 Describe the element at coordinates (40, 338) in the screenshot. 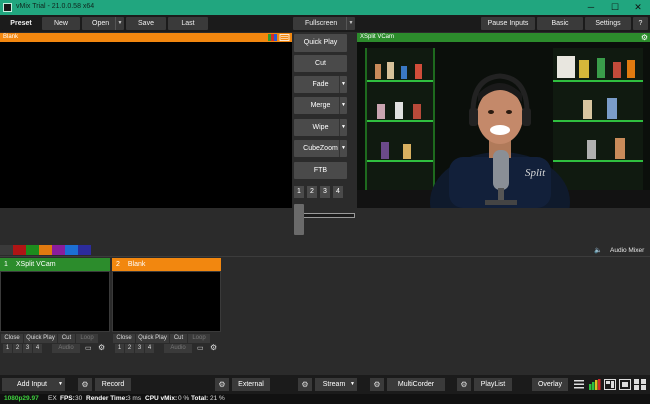

I see `input-1-quickplay-button: Quick Play` at that location.